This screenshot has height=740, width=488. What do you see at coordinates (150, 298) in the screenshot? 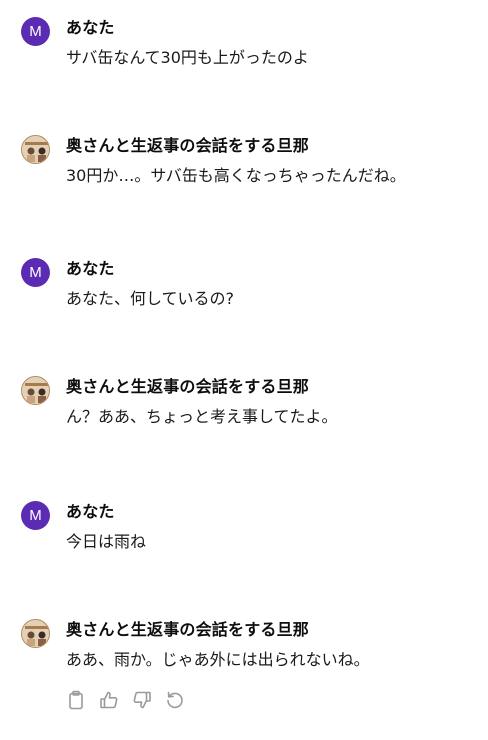
I see `message-text: あなた、何しているの?` at bounding box center [150, 298].